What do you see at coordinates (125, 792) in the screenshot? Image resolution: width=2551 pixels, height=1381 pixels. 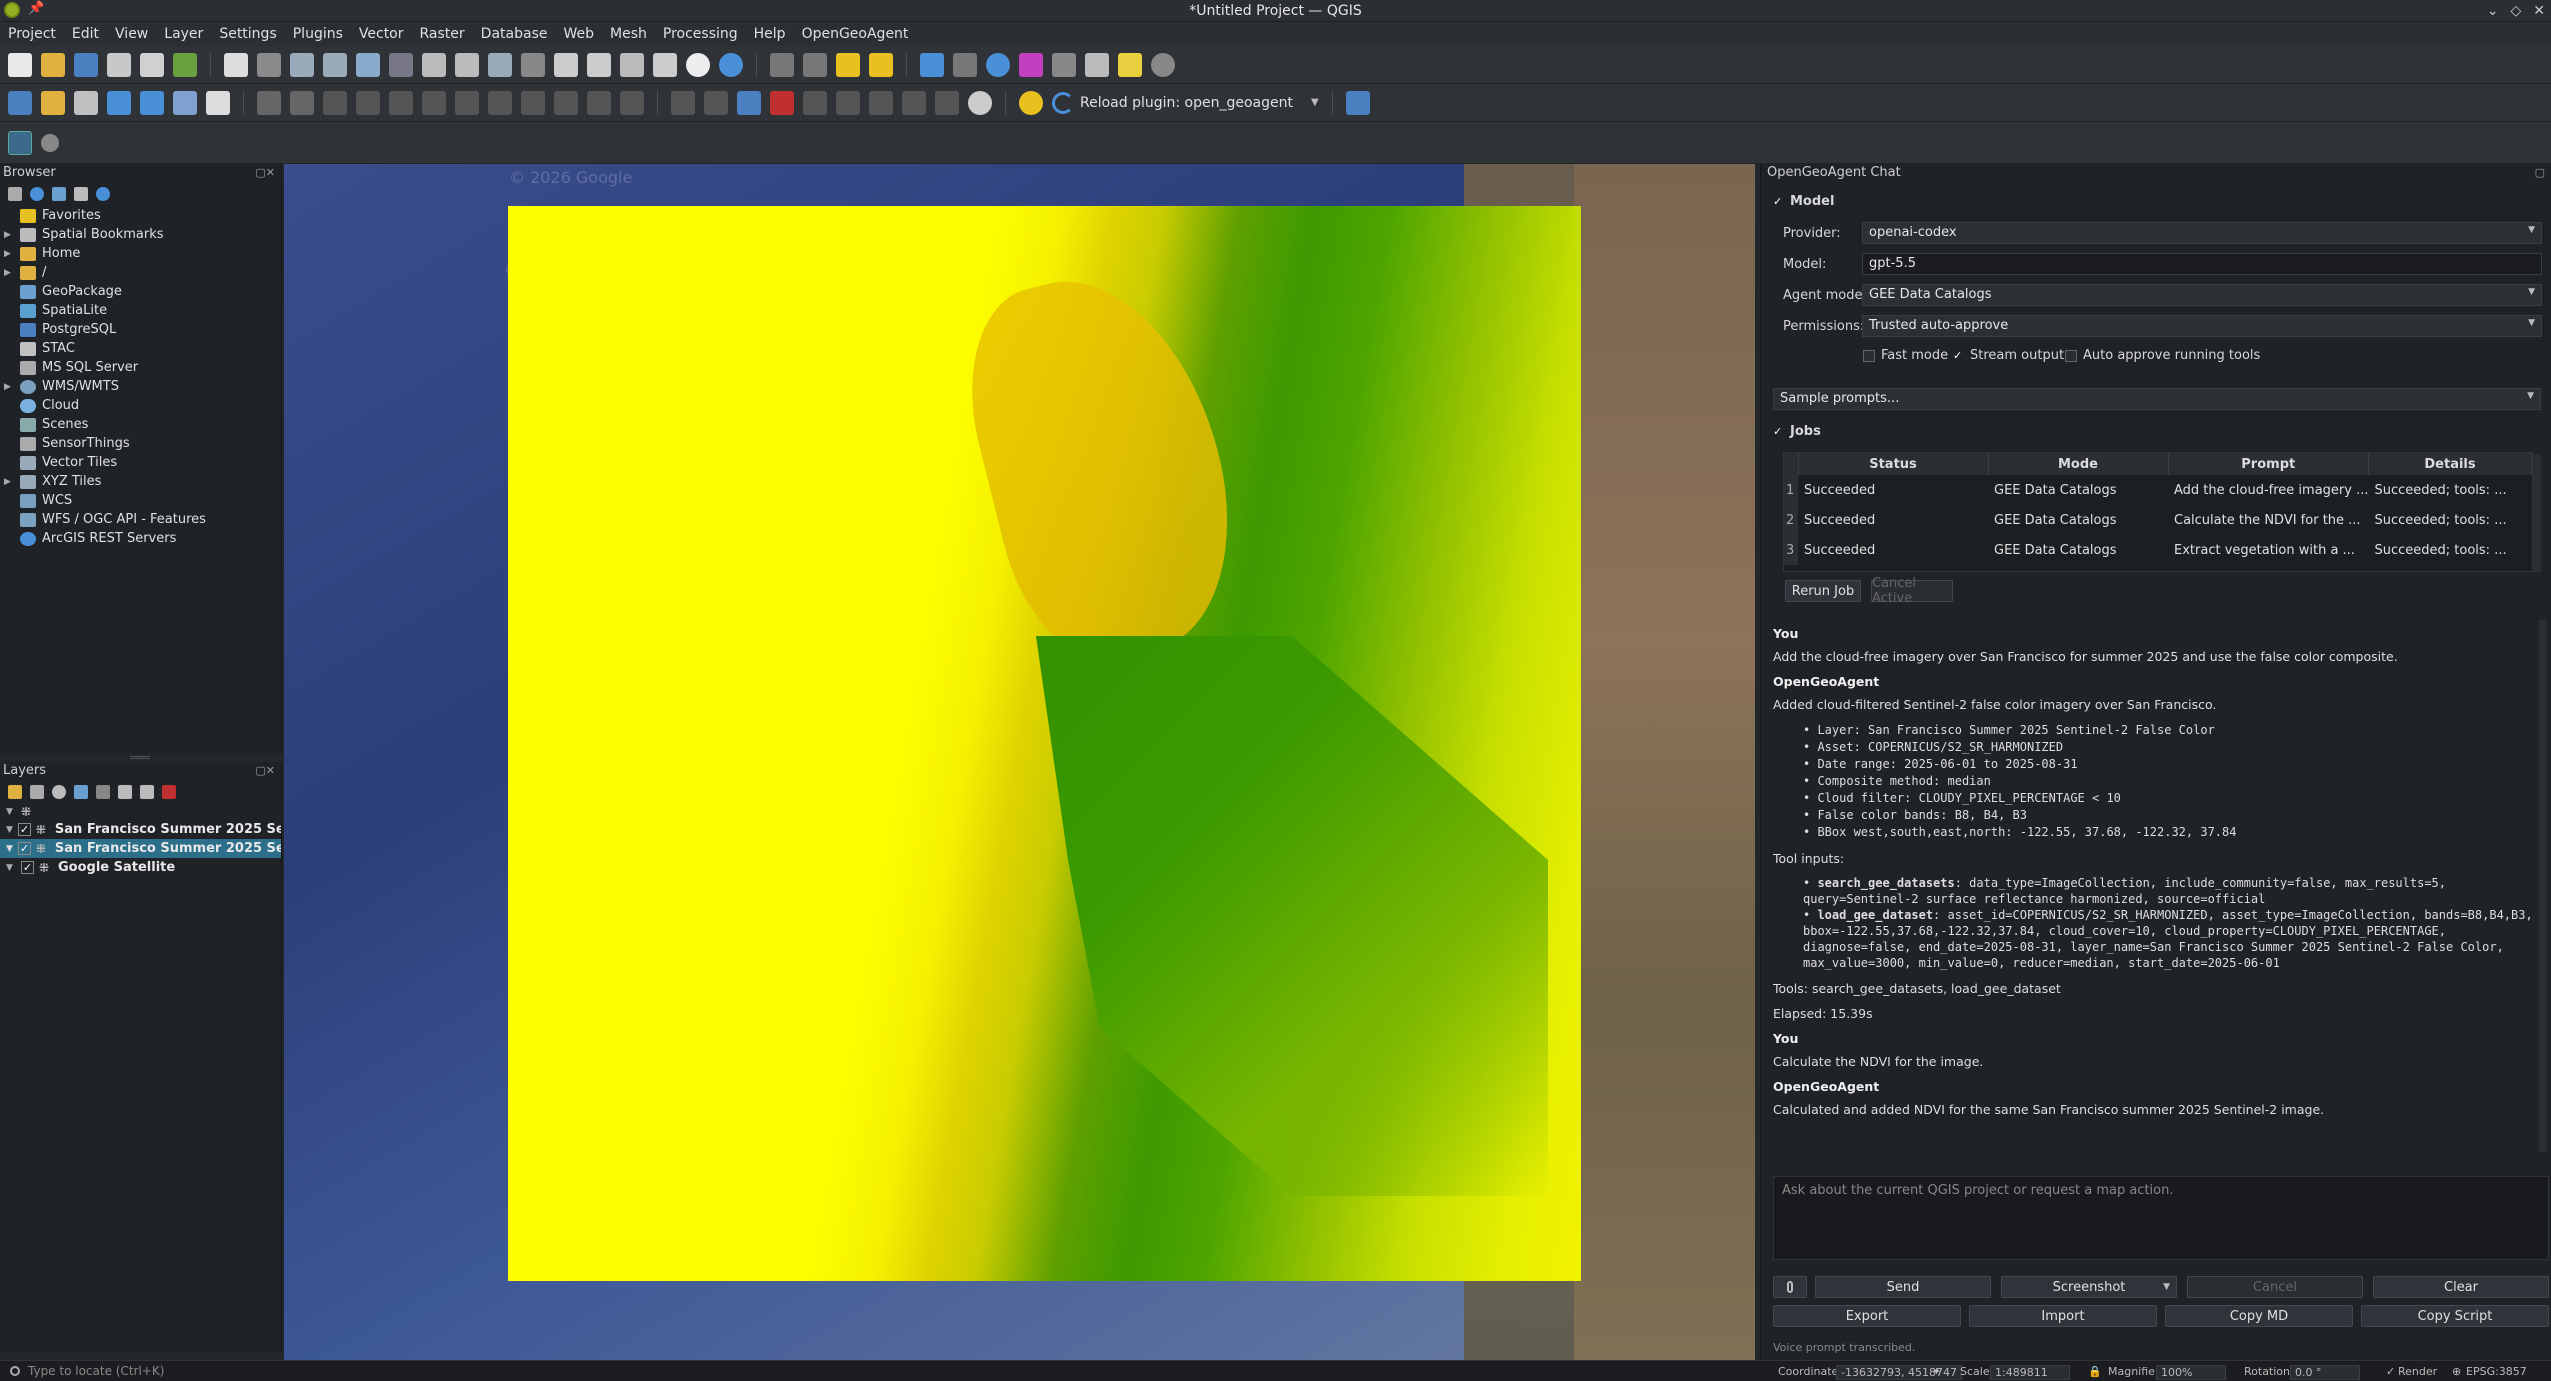 I see `expand-all-icon` at bounding box center [125, 792].